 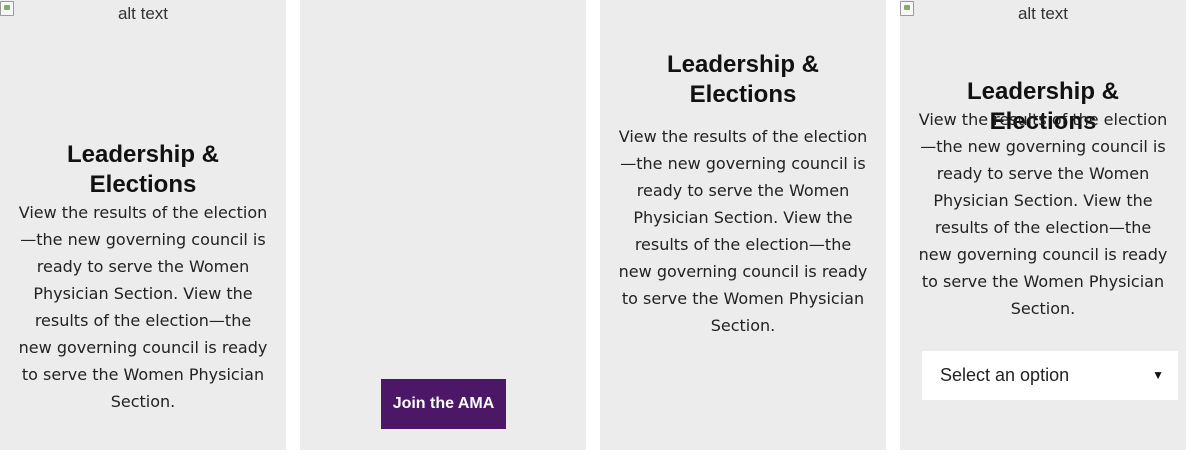 I want to click on select-value: Select an option, so click(x=1005, y=375).